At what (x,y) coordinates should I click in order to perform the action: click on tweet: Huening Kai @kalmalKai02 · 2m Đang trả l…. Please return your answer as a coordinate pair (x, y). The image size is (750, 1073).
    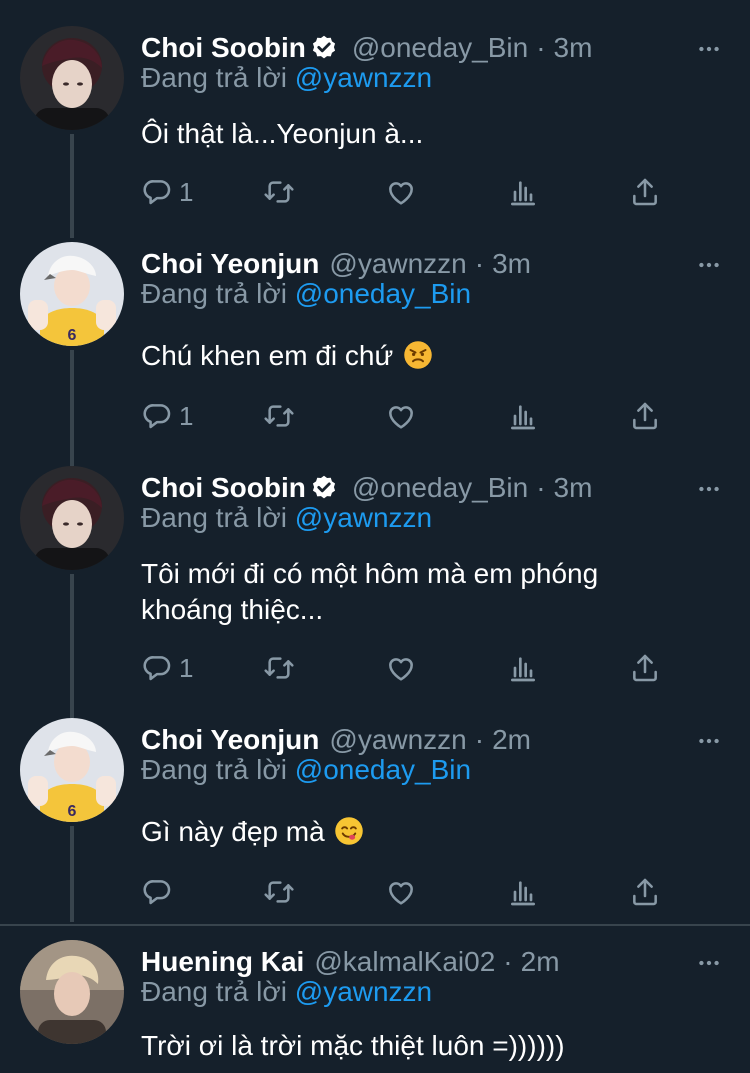
    Looking at the image, I should click on (375, 1006).